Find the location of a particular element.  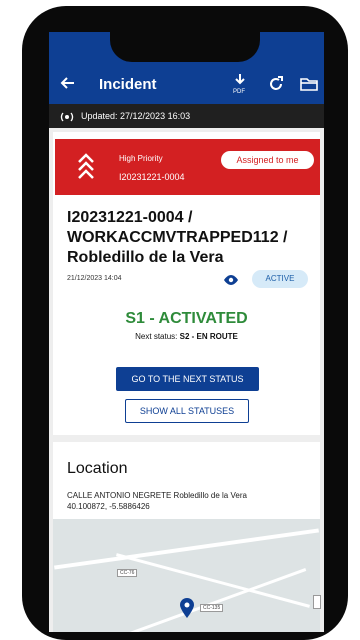

show-all-statuses-button: SHOW ALL STATUSES is located at coordinates (187, 411).